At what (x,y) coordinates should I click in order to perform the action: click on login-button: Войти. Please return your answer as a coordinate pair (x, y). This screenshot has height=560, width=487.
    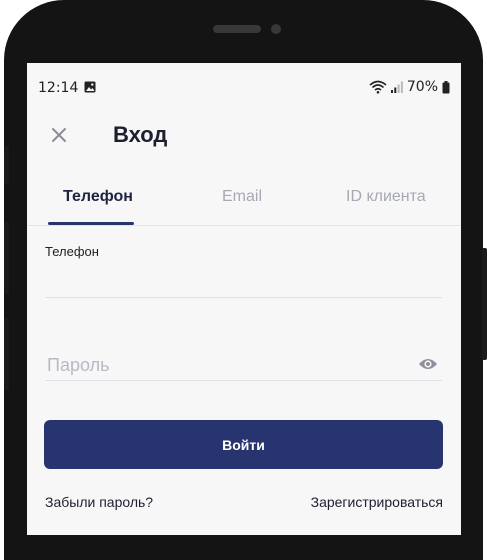
    Looking at the image, I should click on (243, 444).